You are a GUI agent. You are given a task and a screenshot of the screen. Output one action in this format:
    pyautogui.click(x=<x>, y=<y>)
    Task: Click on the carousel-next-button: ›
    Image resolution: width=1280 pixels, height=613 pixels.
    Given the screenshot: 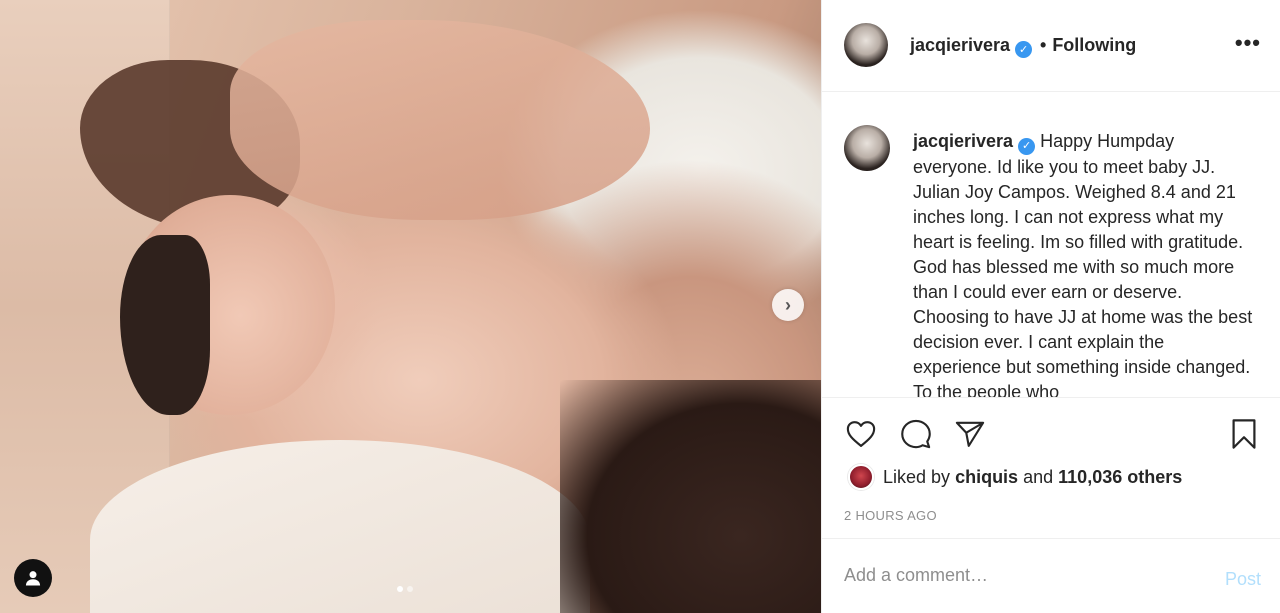 What is the action you would take?
    pyautogui.click(x=788, y=305)
    